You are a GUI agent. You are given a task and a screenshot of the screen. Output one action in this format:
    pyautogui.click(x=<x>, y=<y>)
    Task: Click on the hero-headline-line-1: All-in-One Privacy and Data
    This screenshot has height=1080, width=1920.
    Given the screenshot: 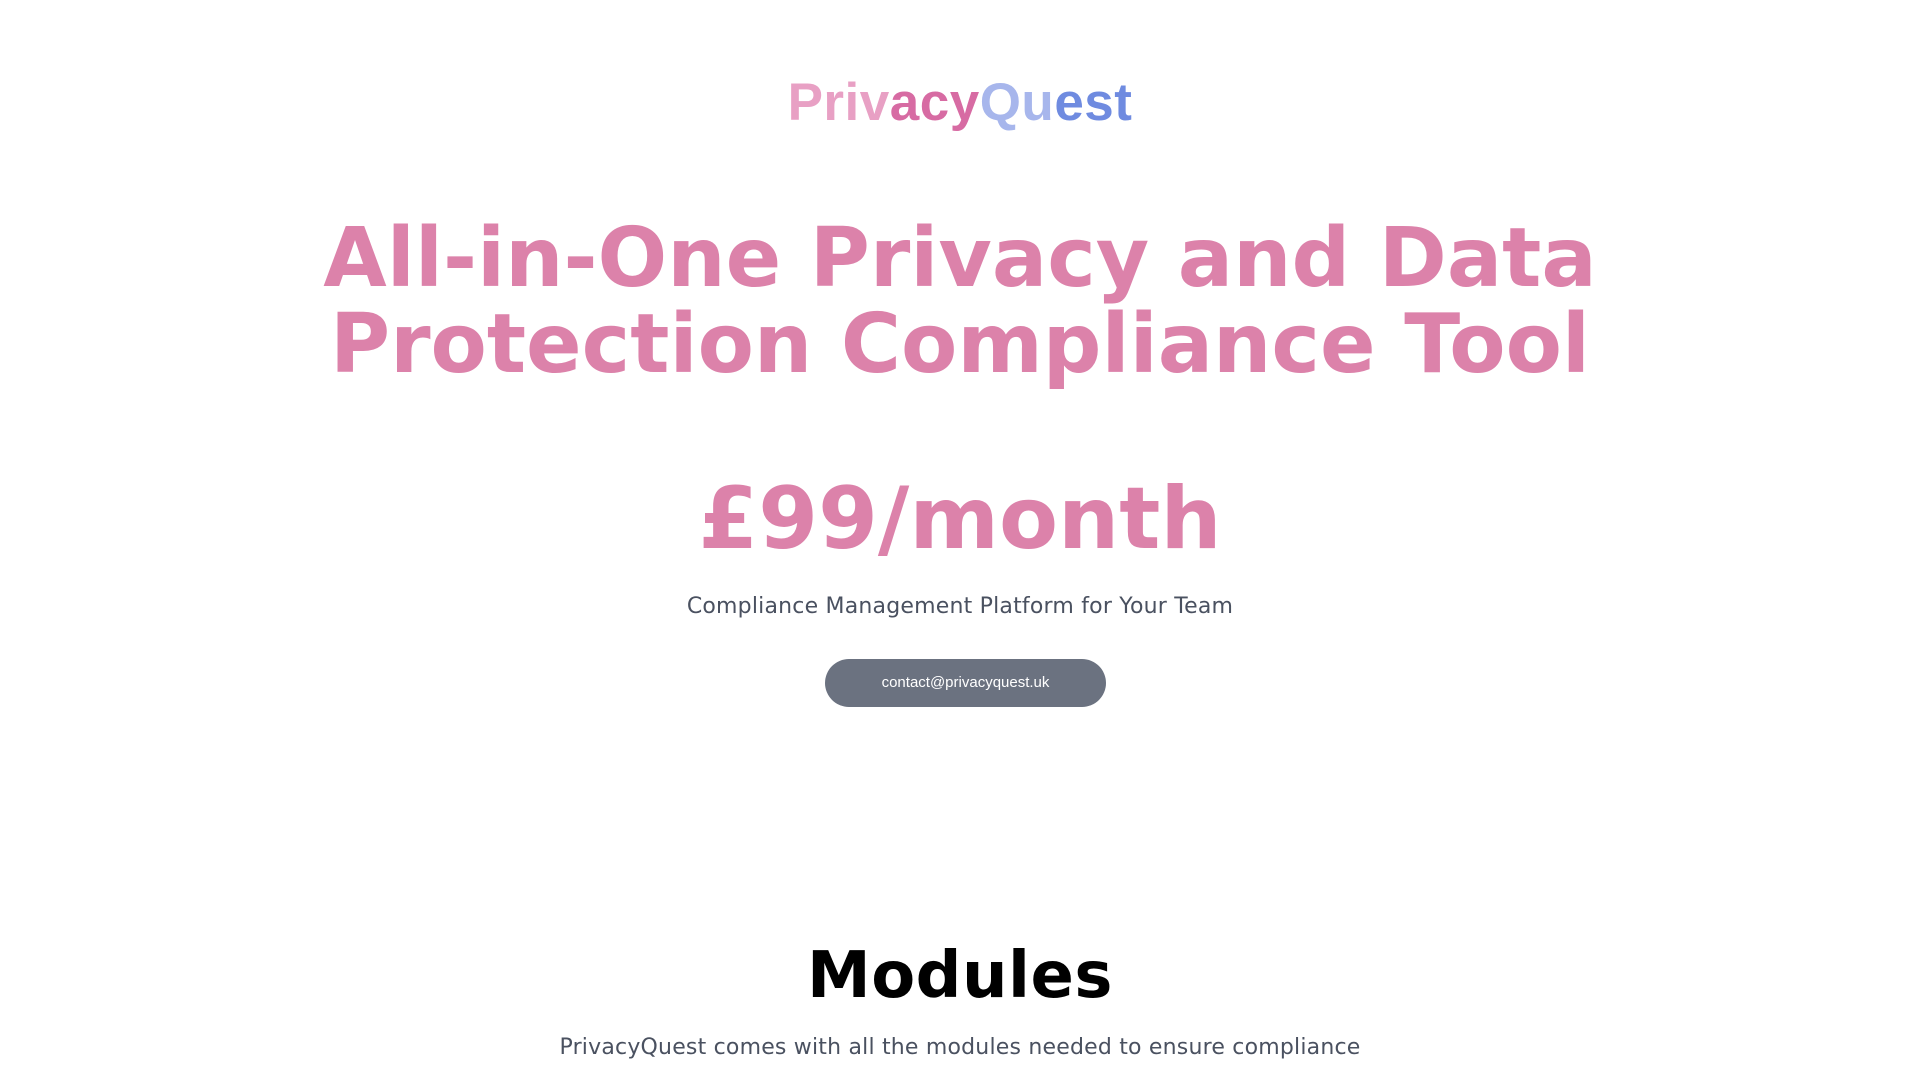 What is the action you would take?
    pyautogui.click(x=960, y=258)
    